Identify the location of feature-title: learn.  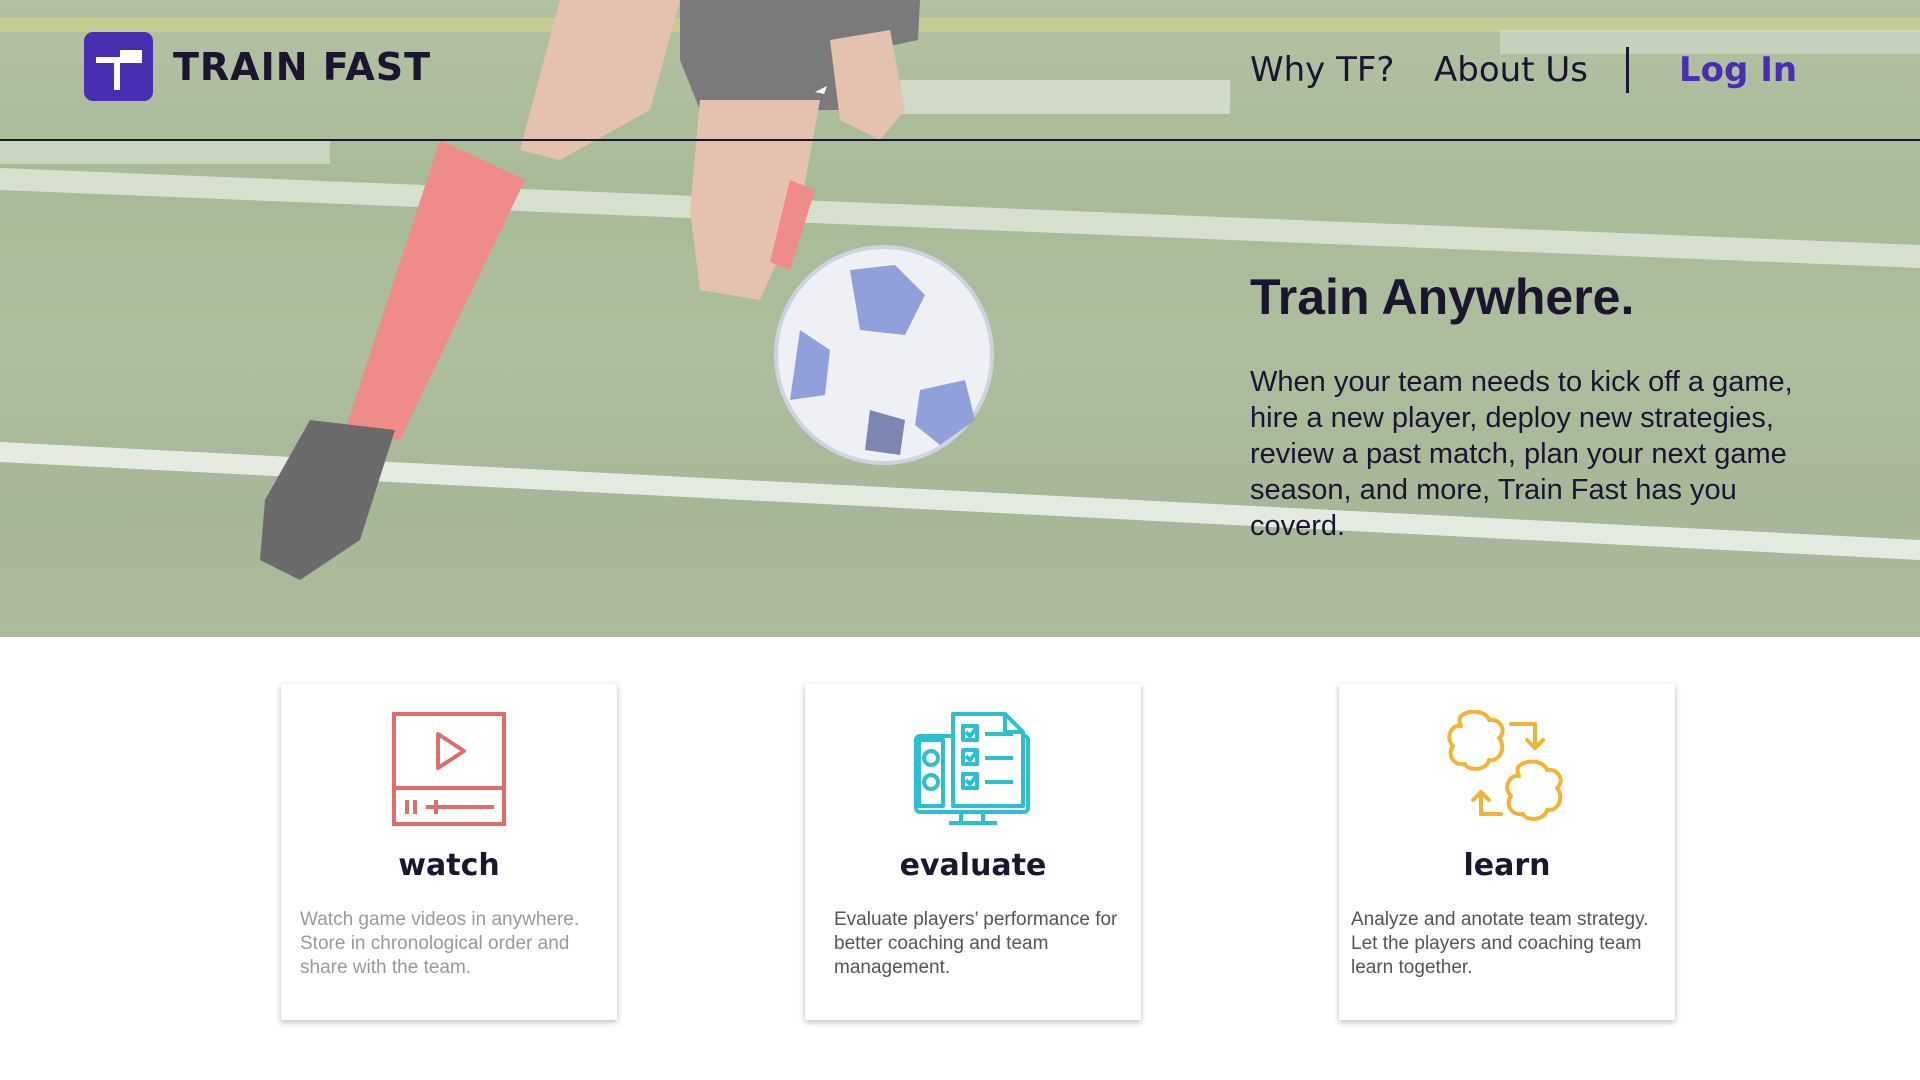
(1507, 865).